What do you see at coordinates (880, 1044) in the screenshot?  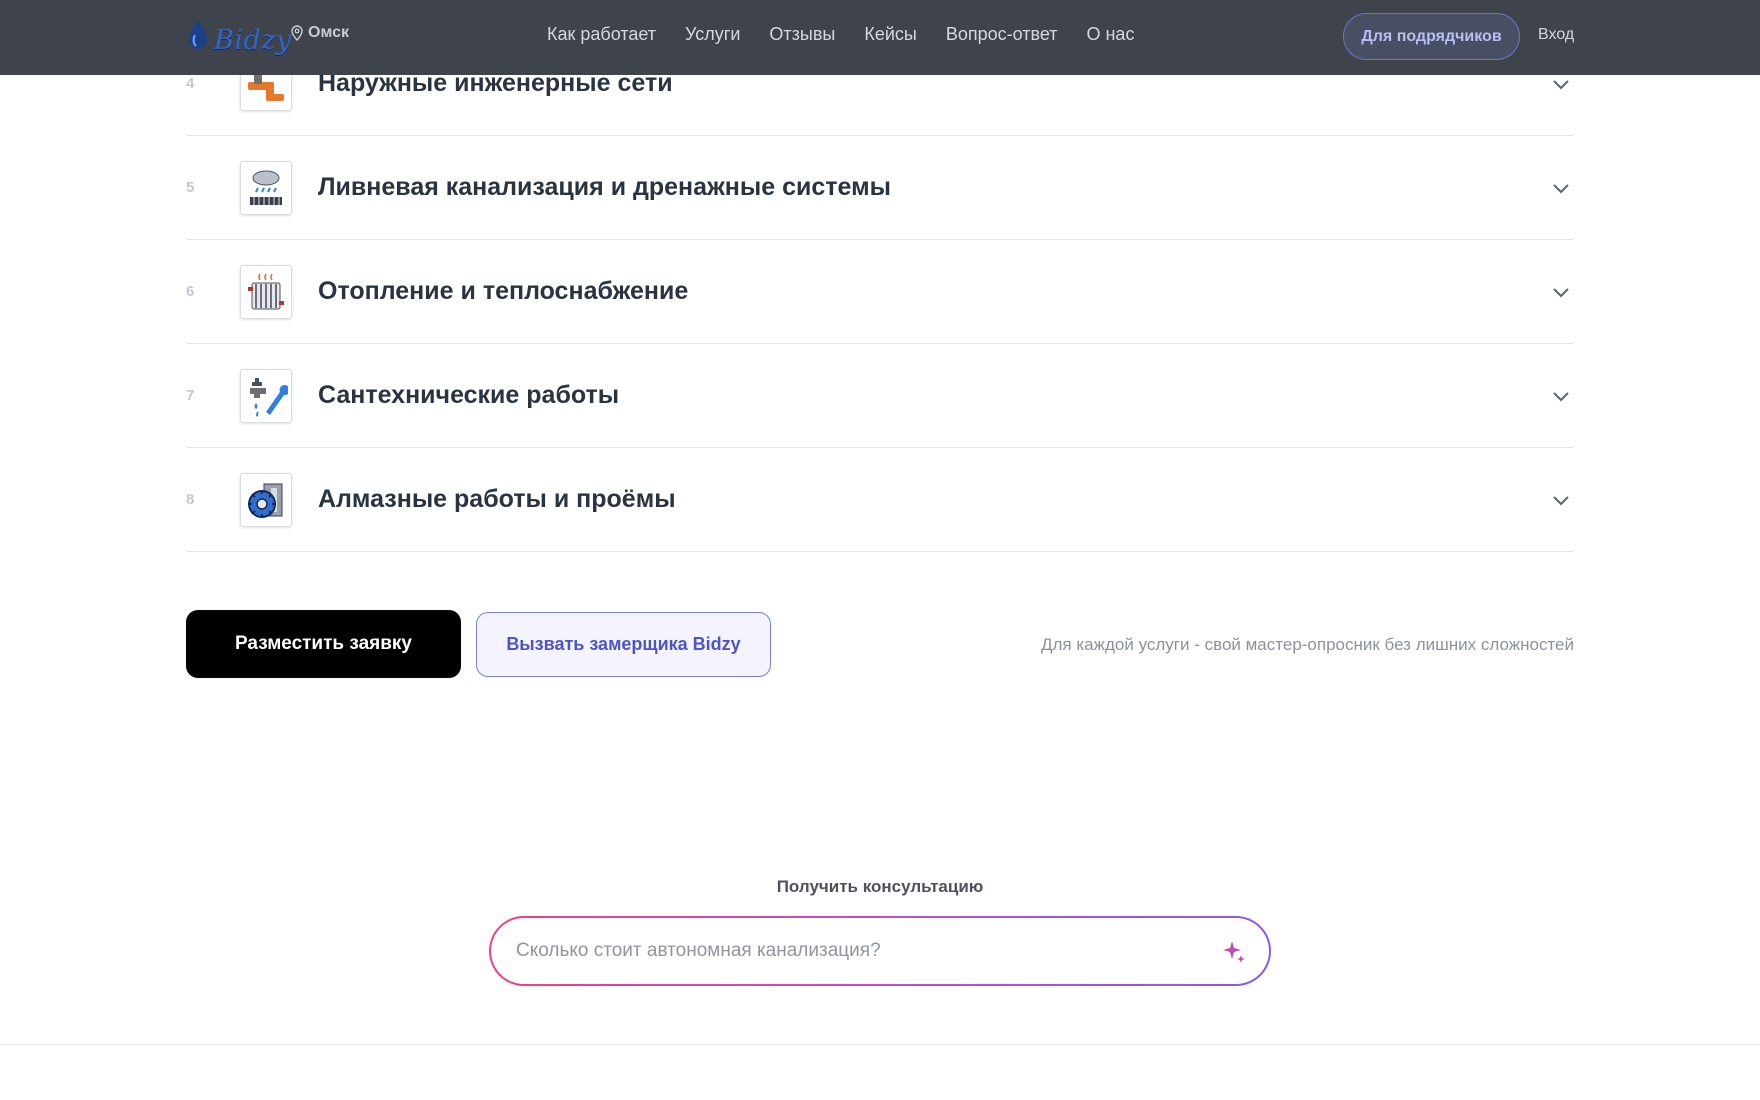 I see `footer-divider` at bounding box center [880, 1044].